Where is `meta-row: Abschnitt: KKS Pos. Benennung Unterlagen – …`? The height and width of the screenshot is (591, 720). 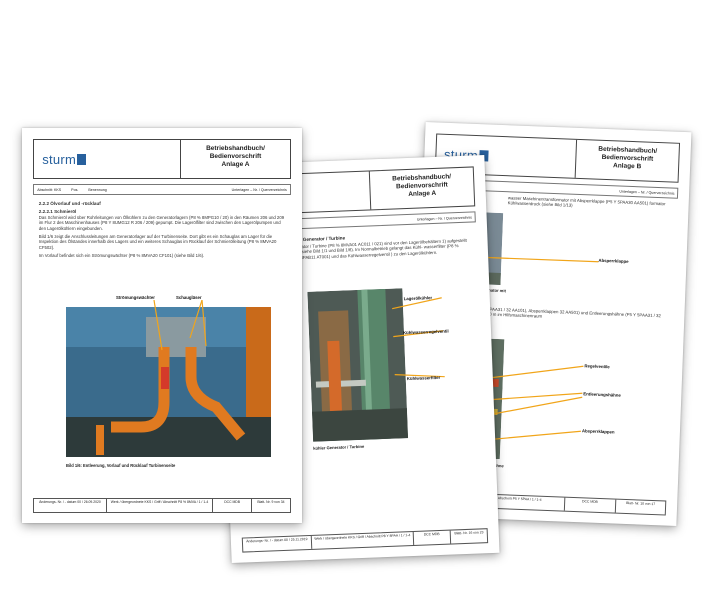
meta-row: Abschnitt: KKS Pos. Benennung Unterlagen – … is located at coordinates (162, 189).